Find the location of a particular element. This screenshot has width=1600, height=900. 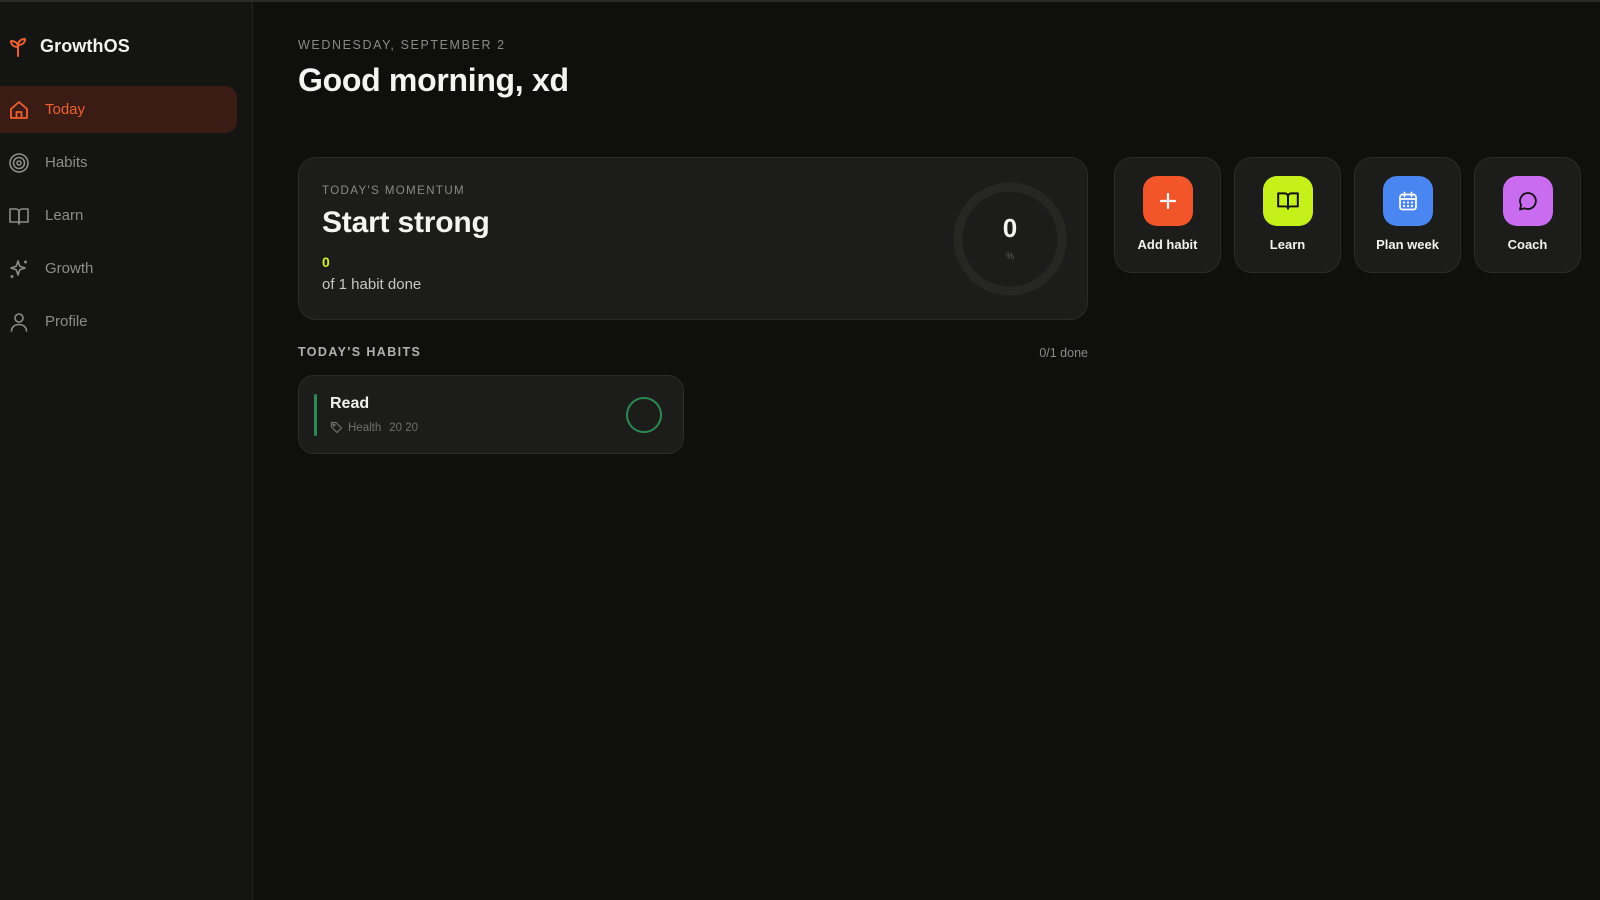

sidebar-item-label: Habits is located at coordinates (66, 162).